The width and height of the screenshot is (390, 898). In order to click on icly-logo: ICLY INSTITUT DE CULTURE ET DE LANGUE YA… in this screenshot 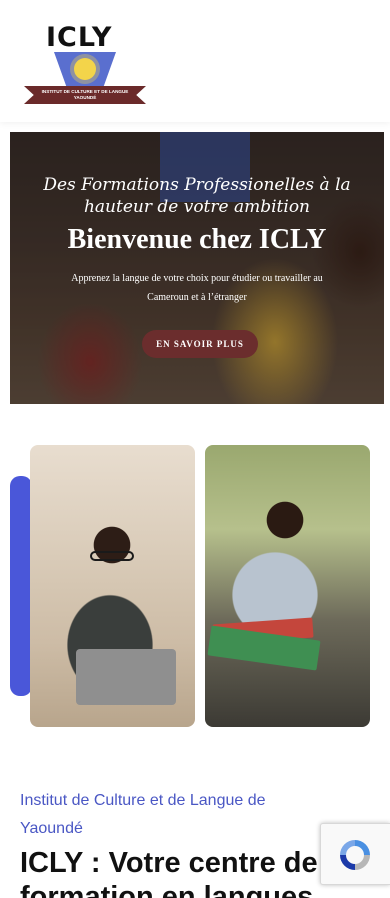, I will do `click(85, 65)`.